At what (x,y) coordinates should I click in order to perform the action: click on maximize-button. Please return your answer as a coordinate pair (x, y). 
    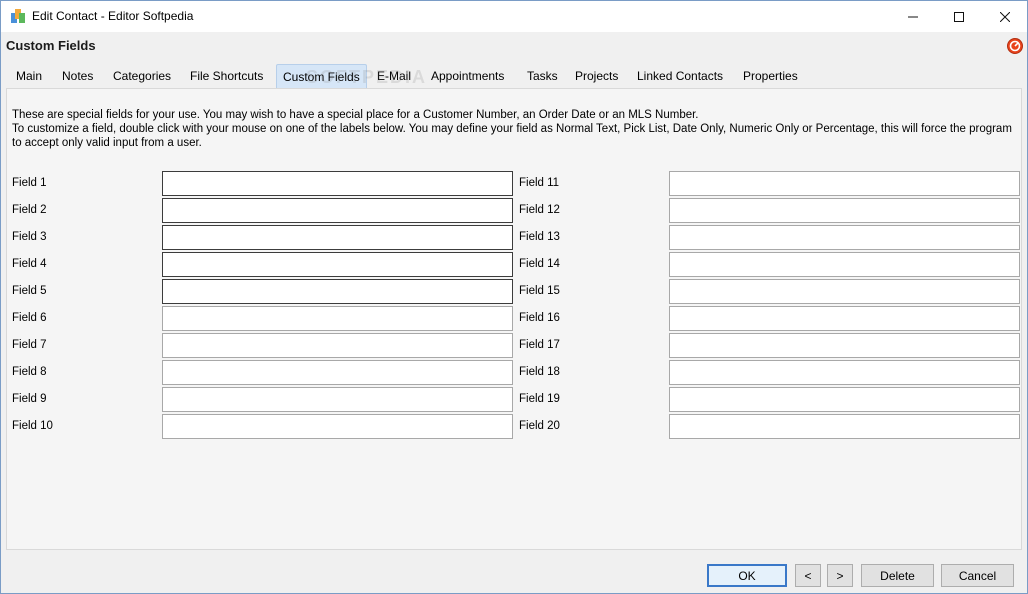
    Looking at the image, I should click on (959, 16).